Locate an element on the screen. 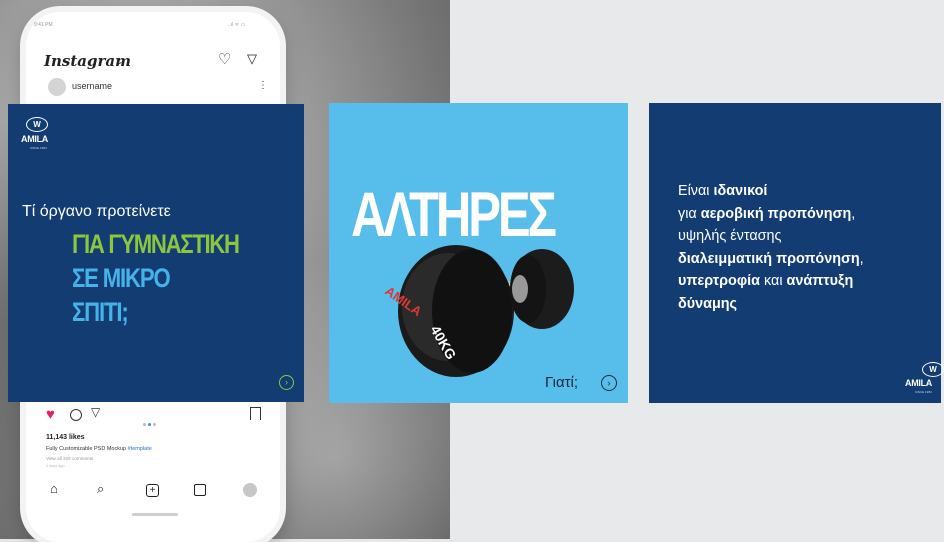 The image size is (944, 542). text: υψηλής έντασης is located at coordinates (730, 236).